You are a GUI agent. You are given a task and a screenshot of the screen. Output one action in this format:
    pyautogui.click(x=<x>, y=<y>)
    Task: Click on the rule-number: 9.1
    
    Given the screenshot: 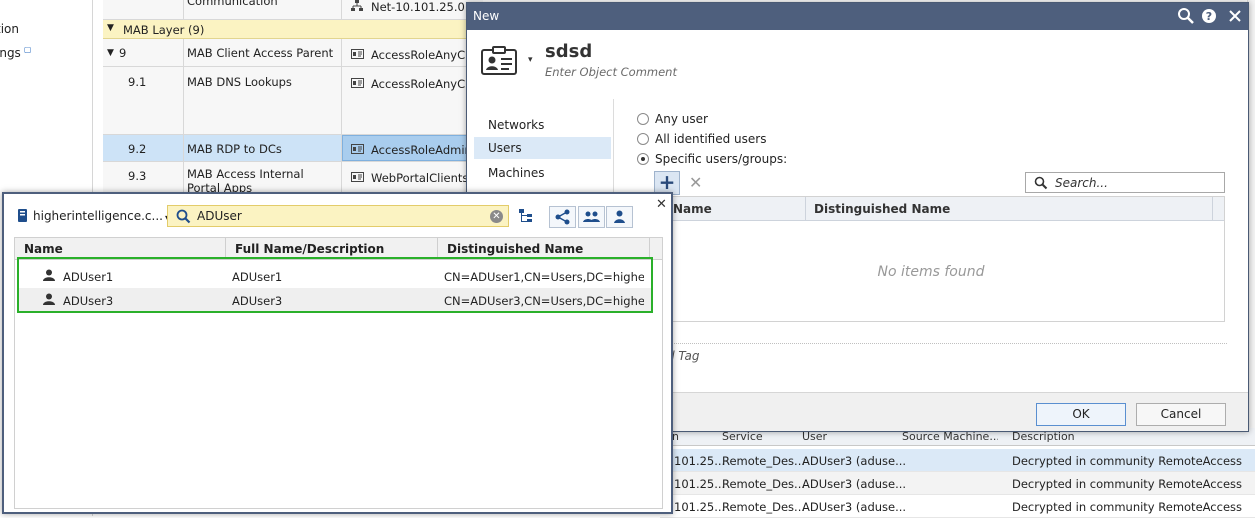 What is the action you would take?
    pyautogui.click(x=137, y=82)
    